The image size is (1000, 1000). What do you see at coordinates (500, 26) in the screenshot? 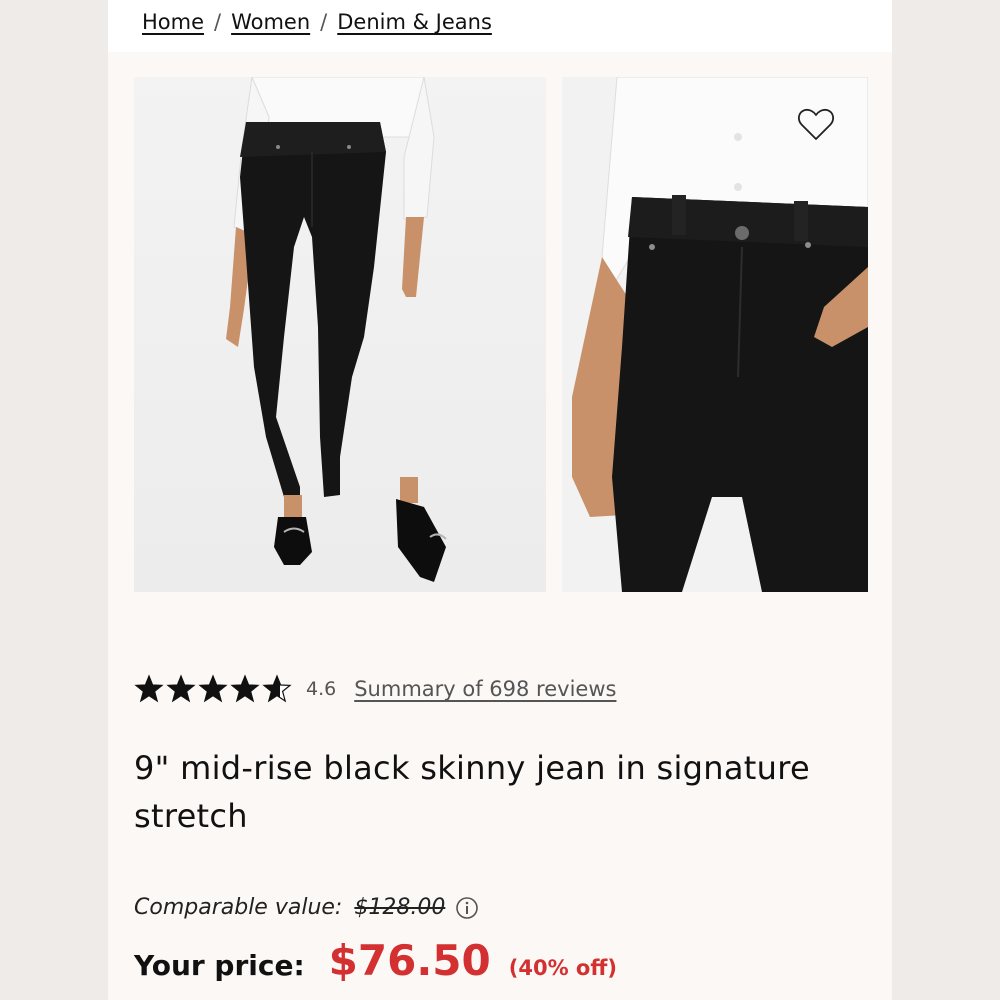
I see `breadcrumb-bar: Home / Women / Denim & Jeans` at bounding box center [500, 26].